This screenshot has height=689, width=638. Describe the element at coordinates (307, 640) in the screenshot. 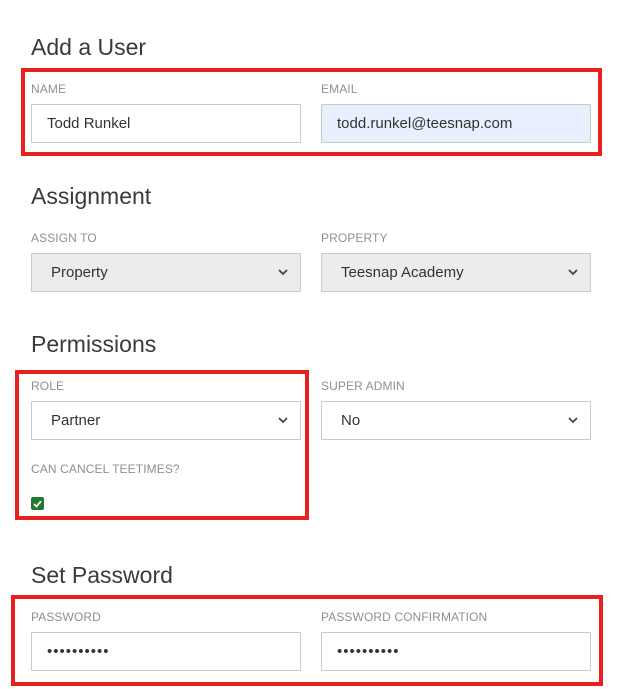

I see `highlight-box-password` at that location.